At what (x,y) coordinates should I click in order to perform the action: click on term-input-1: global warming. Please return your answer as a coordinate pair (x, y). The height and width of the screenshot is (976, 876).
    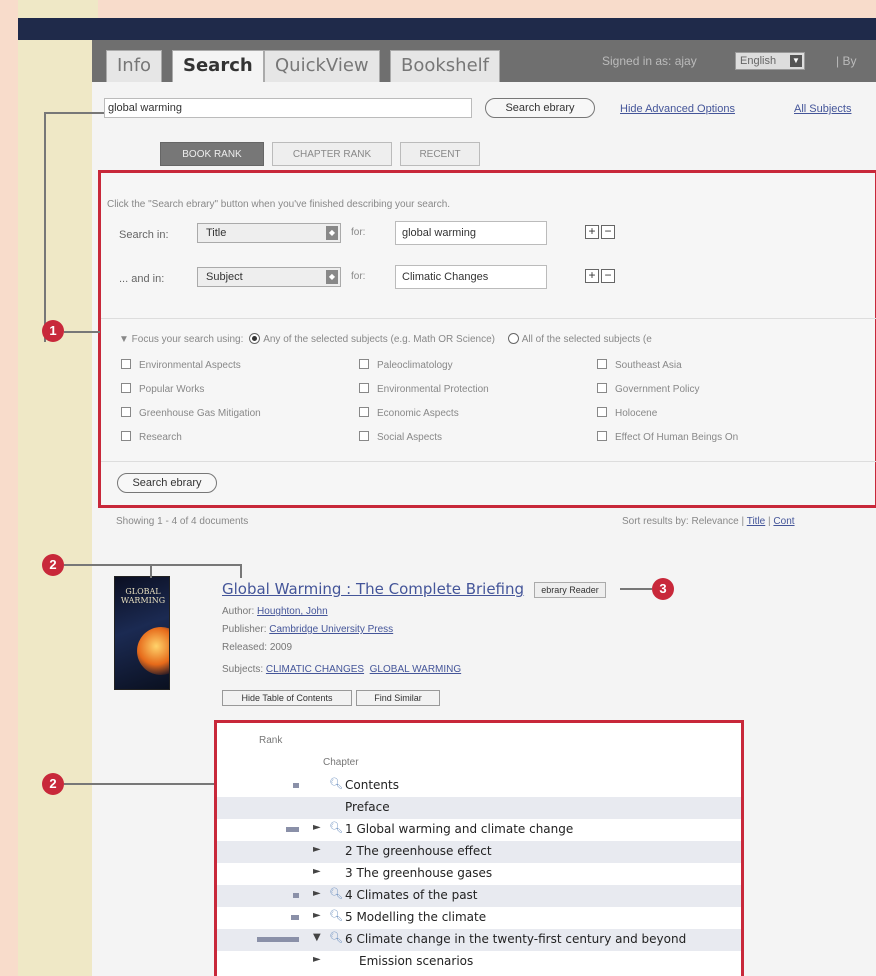
    Looking at the image, I should click on (471, 233).